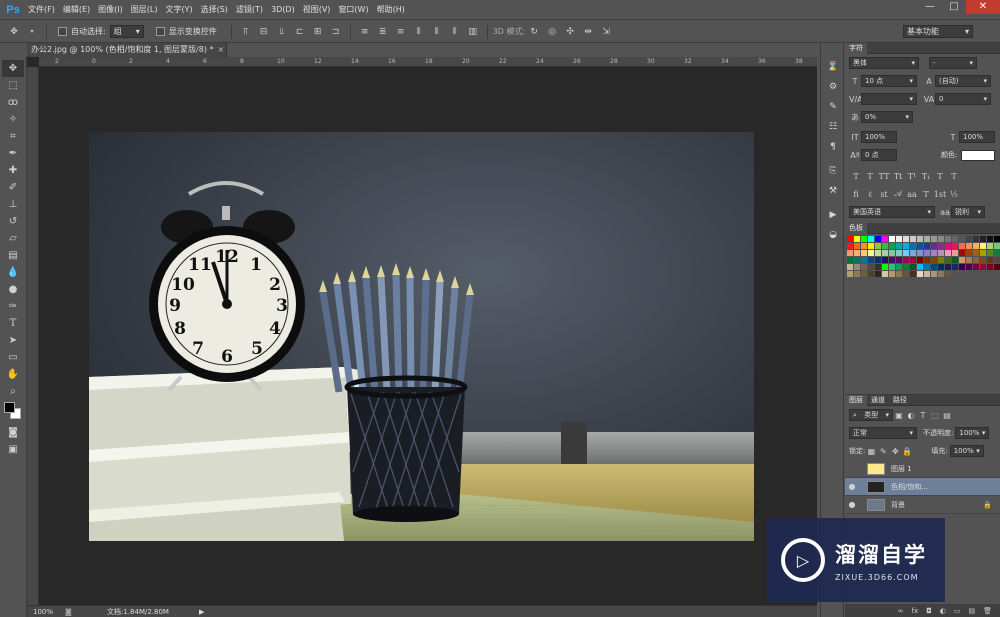 The image size is (1000, 617). Describe the element at coordinates (570, 32) in the screenshot. I see `3d-pan-icon: ✣` at that location.